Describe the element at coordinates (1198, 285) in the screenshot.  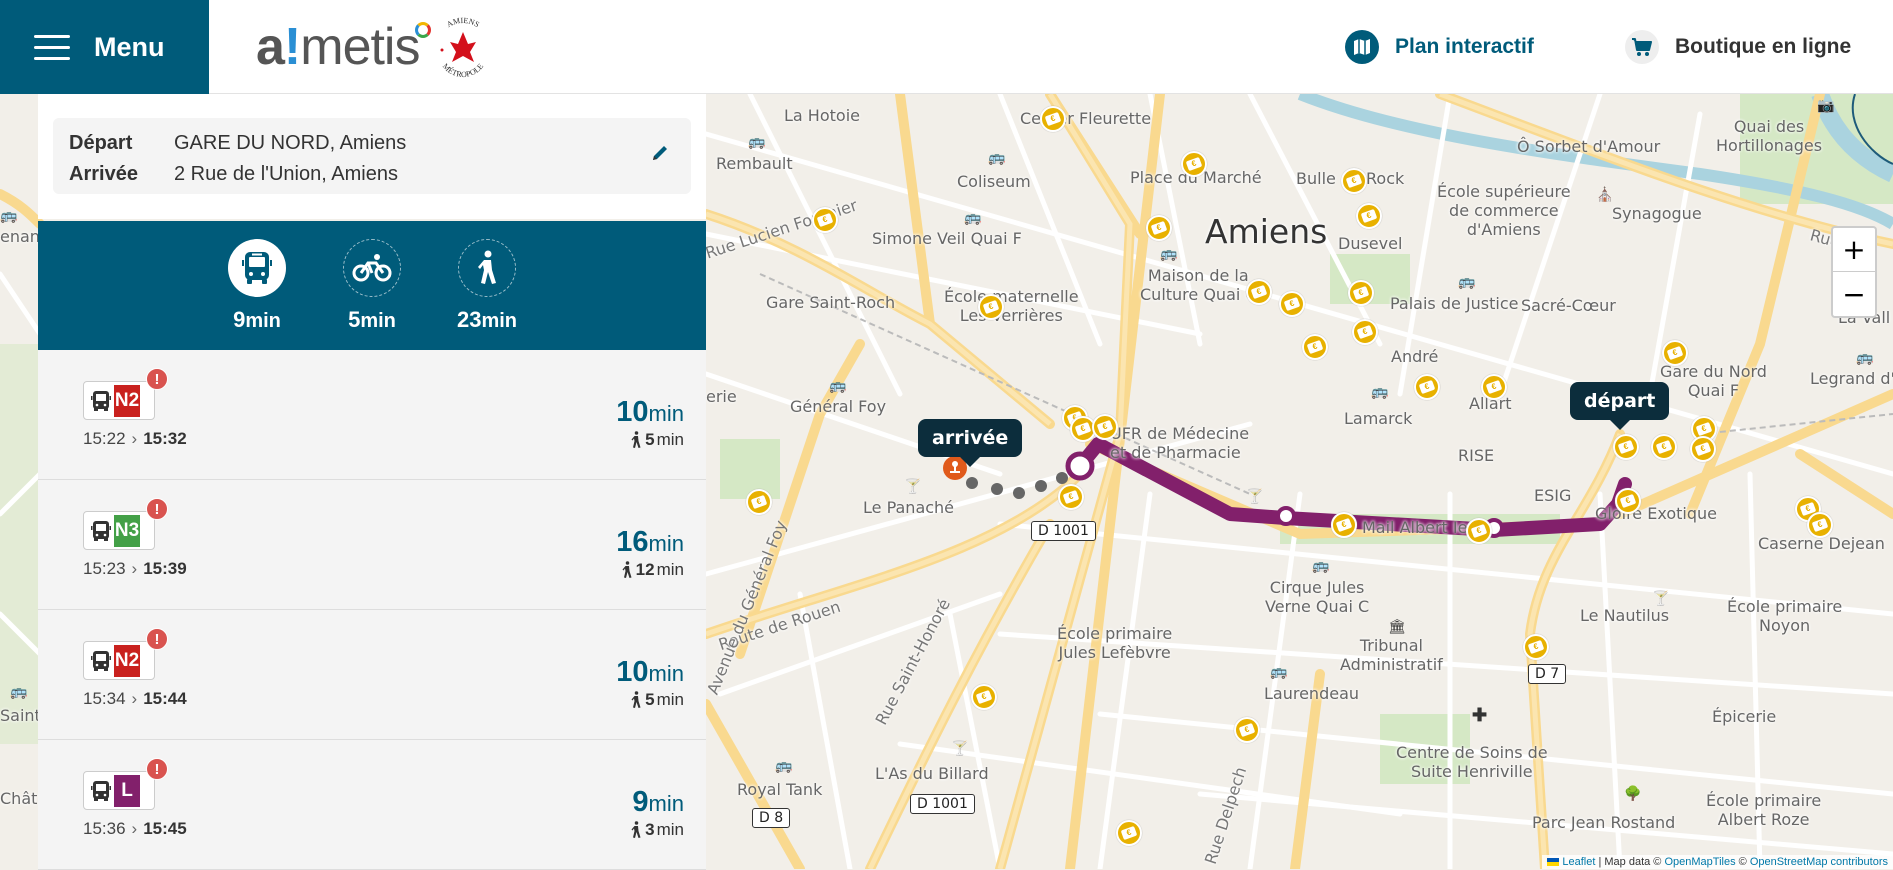
I see `map-label: Maison de la Culture Quai C` at that location.